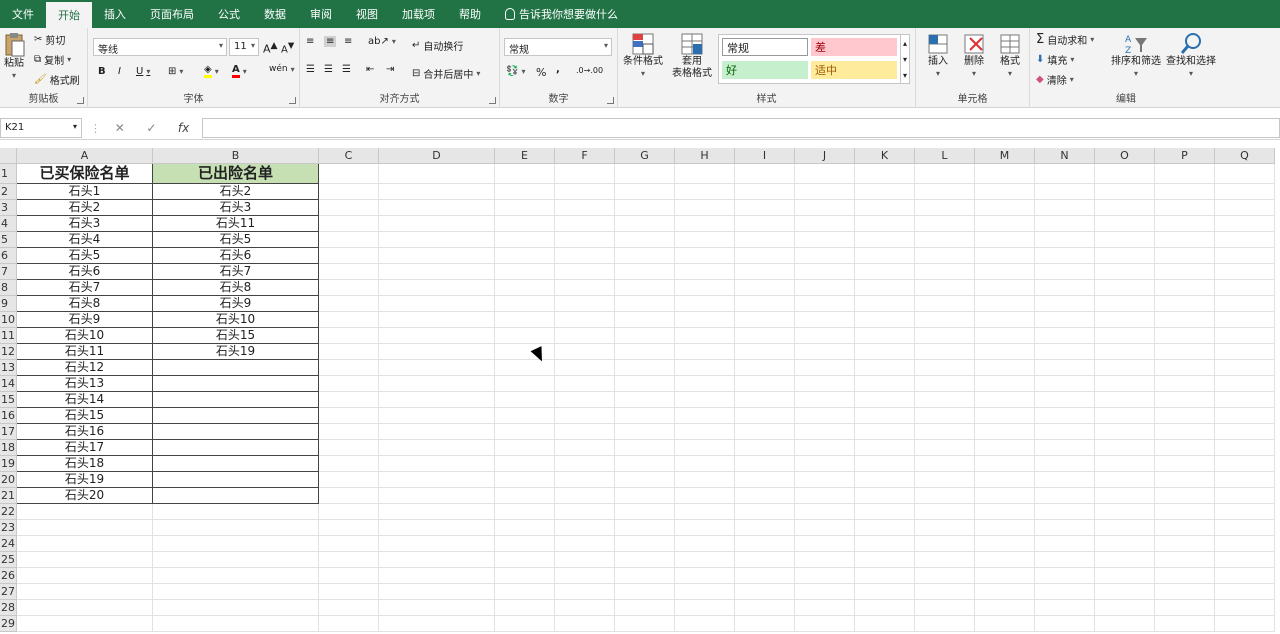  I want to click on number-launcher-icon, so click(610, 100).